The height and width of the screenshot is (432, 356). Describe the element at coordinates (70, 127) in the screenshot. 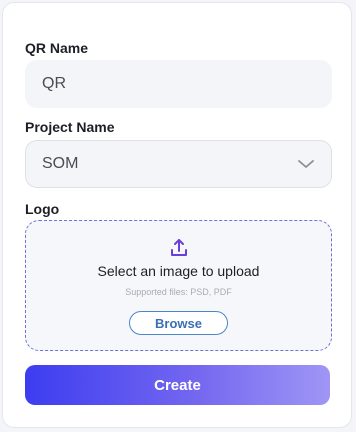

I see `project-name-label: Project Name` at that location.